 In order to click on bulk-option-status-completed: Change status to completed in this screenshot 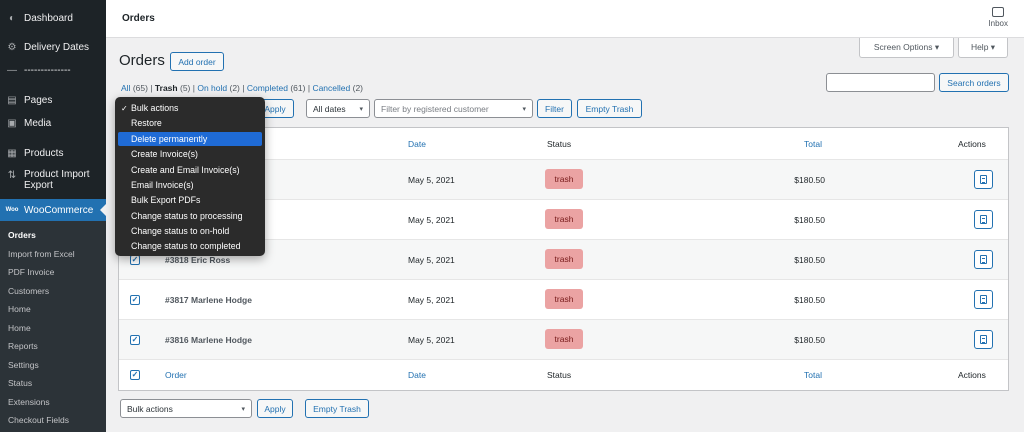, I will do `click(190, 246)`.